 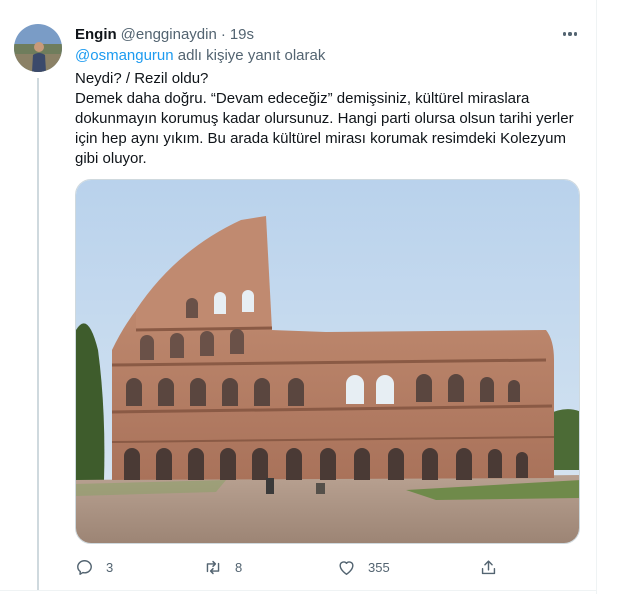 I want to click on retweet-icon, so click(x=213, y=567).